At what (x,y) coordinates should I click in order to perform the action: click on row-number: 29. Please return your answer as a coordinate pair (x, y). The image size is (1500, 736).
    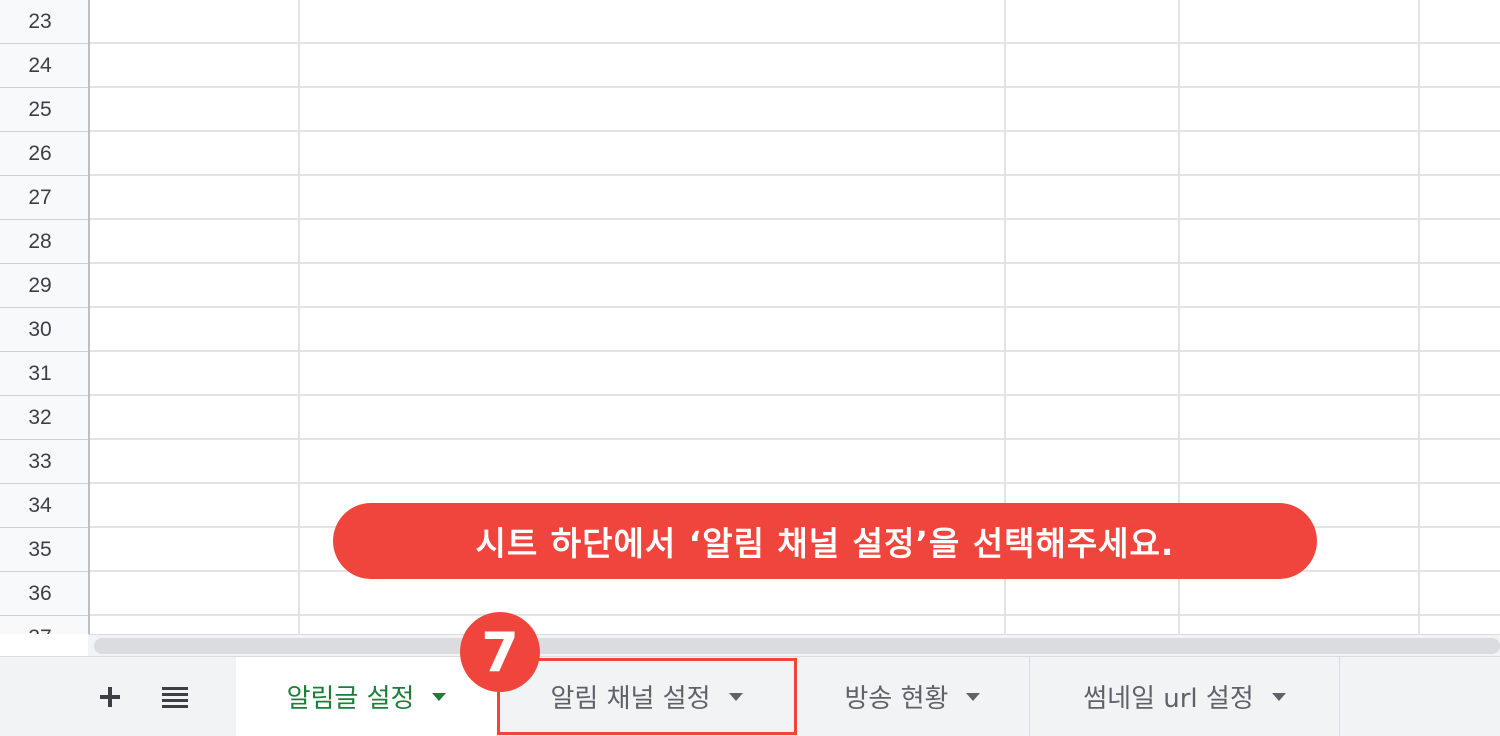
    Looking at the image, I should click on (44, 286).